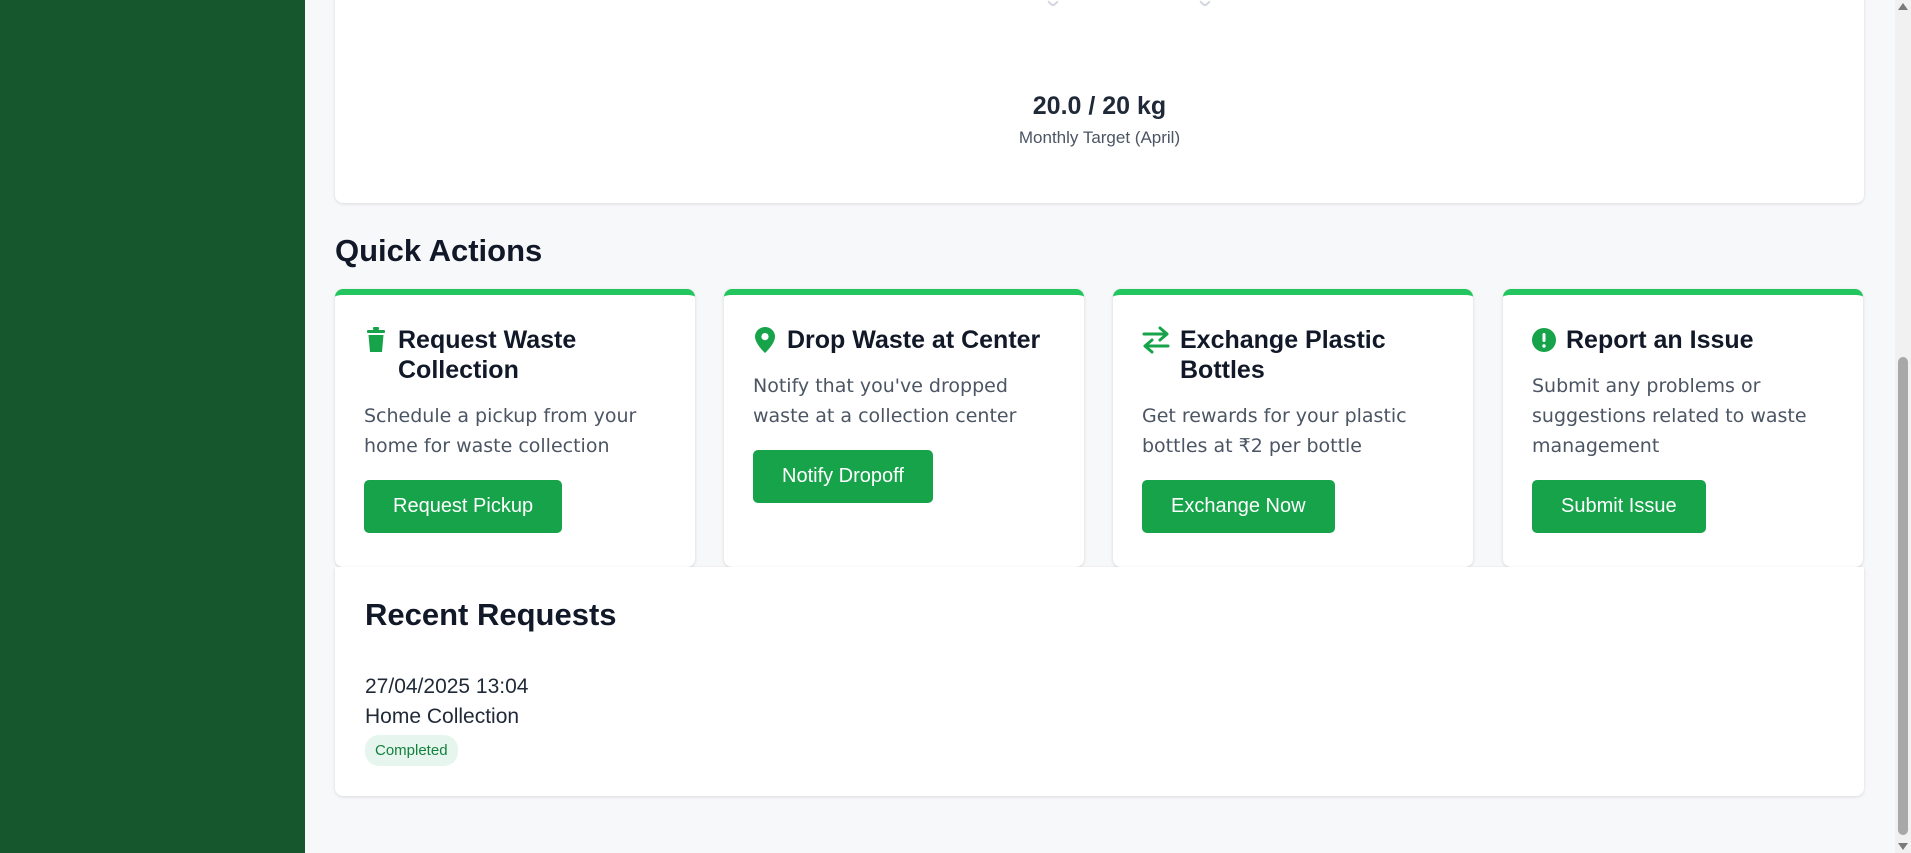 The width and height of the screenshot is (1911, 853). What do you see at coordinates (463, 506) in the screenshot?
I see `request-pickup-button: Request Pickup` at bounding box center [463, 506].